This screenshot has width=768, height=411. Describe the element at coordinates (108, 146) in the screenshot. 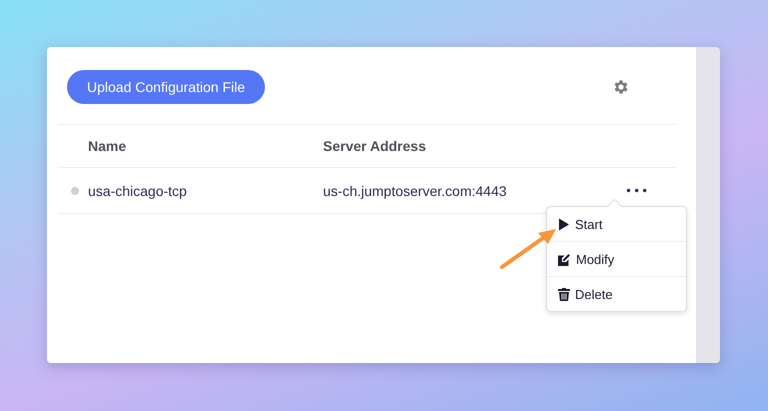

I see `column-header: Name` at that location.